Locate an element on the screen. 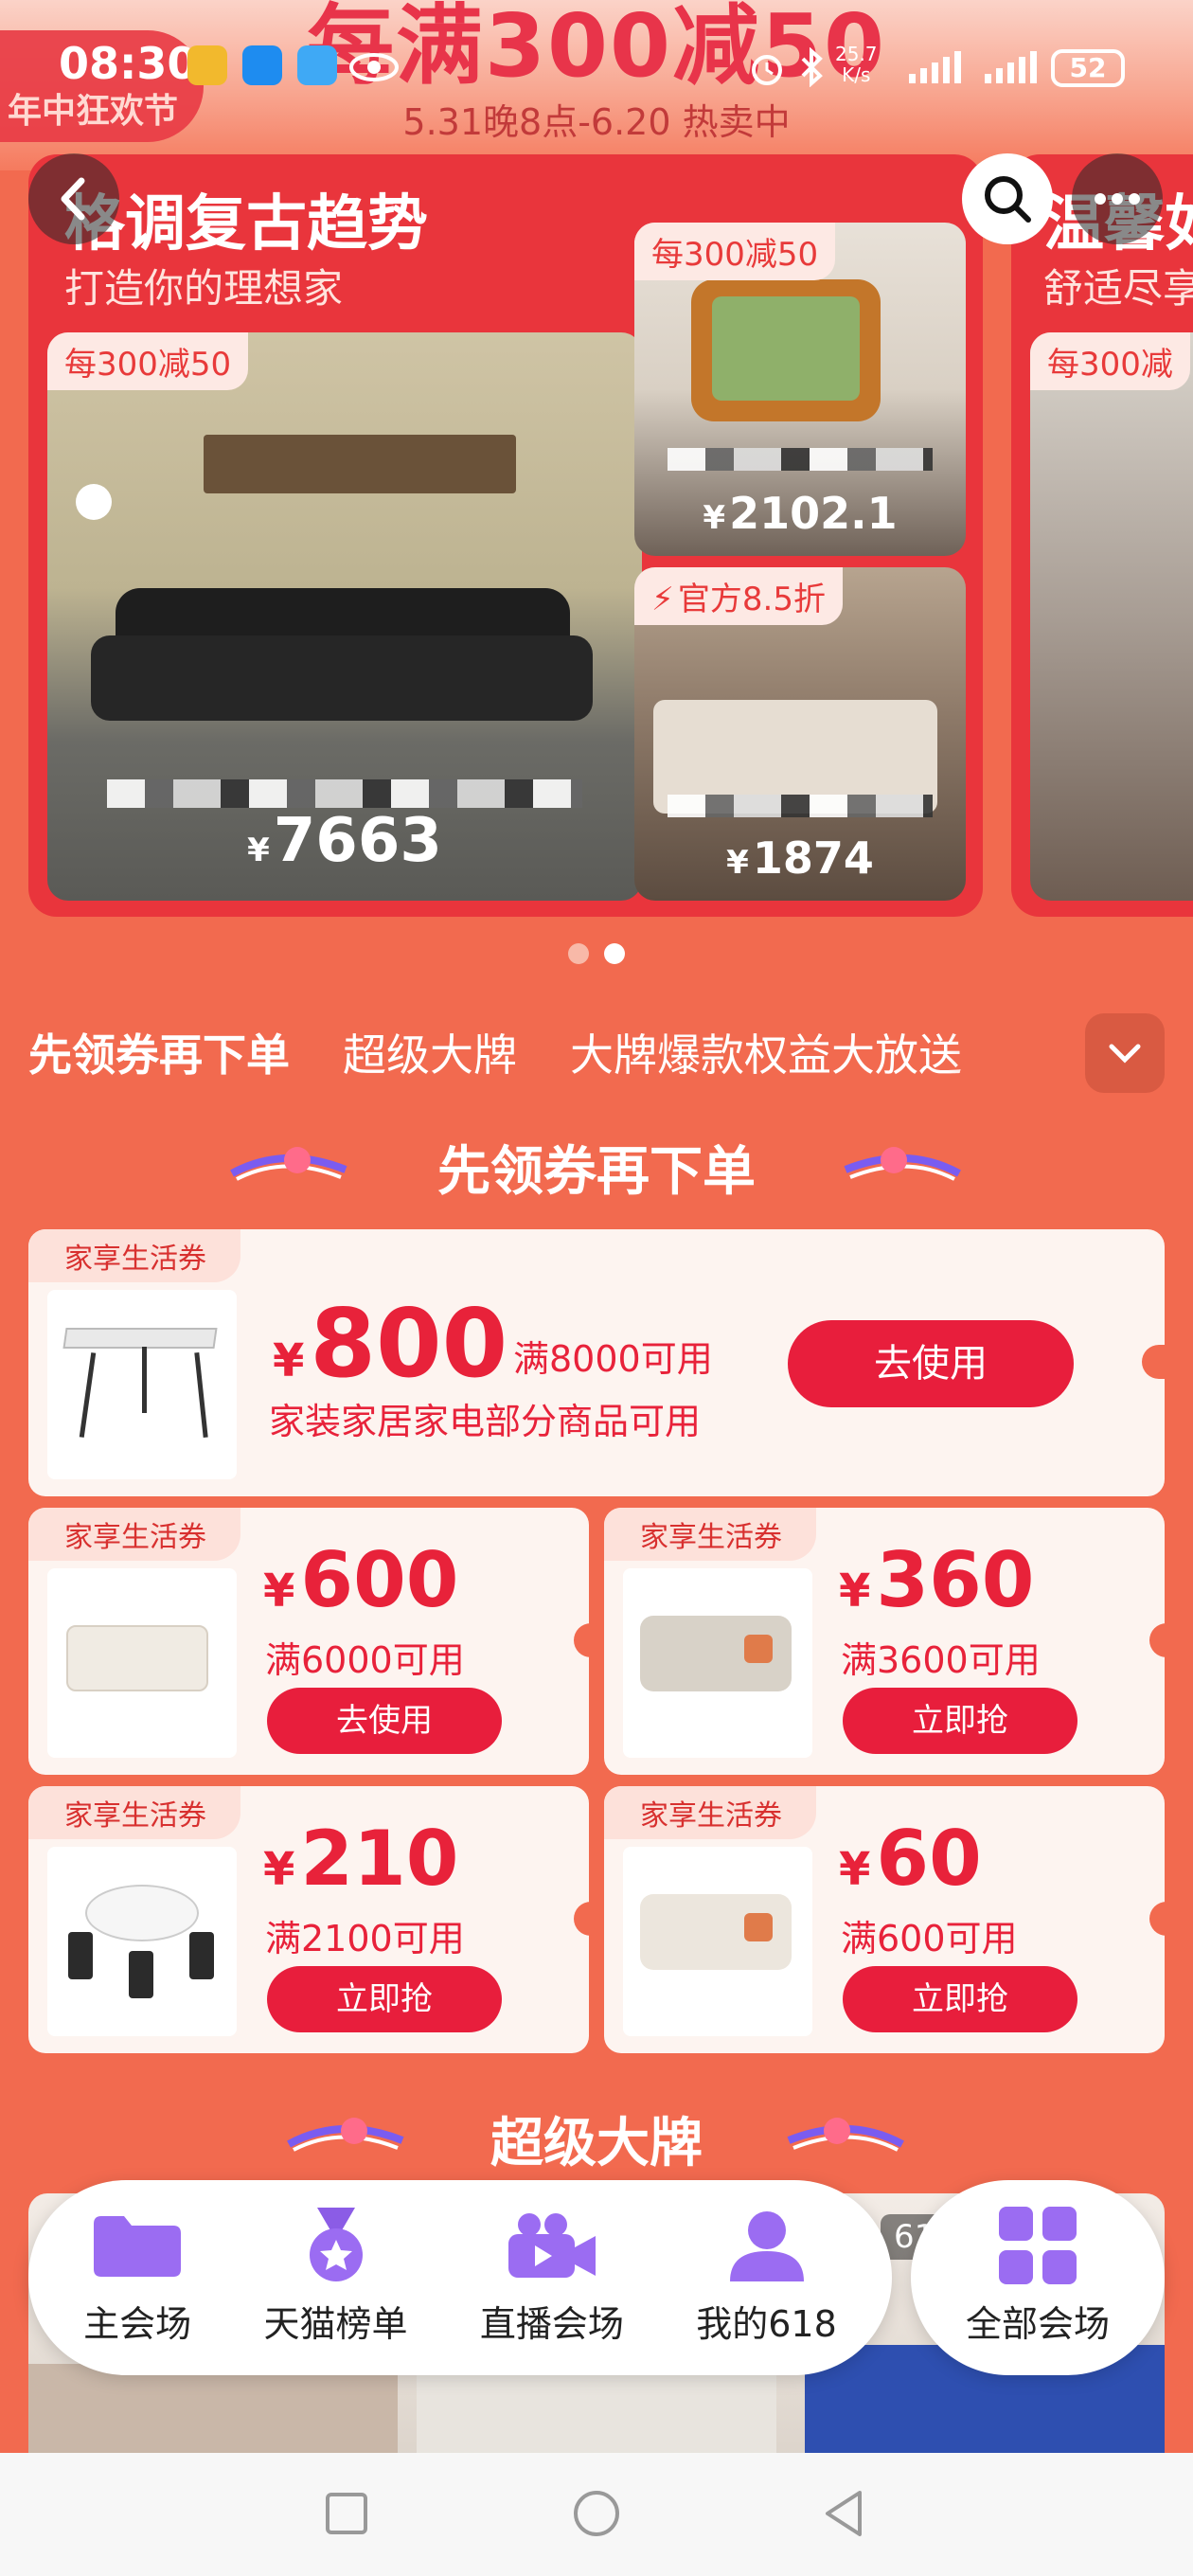 This screenshot has height=2576, width=1193. tab-fade is located at coordinates (1013, 1046).